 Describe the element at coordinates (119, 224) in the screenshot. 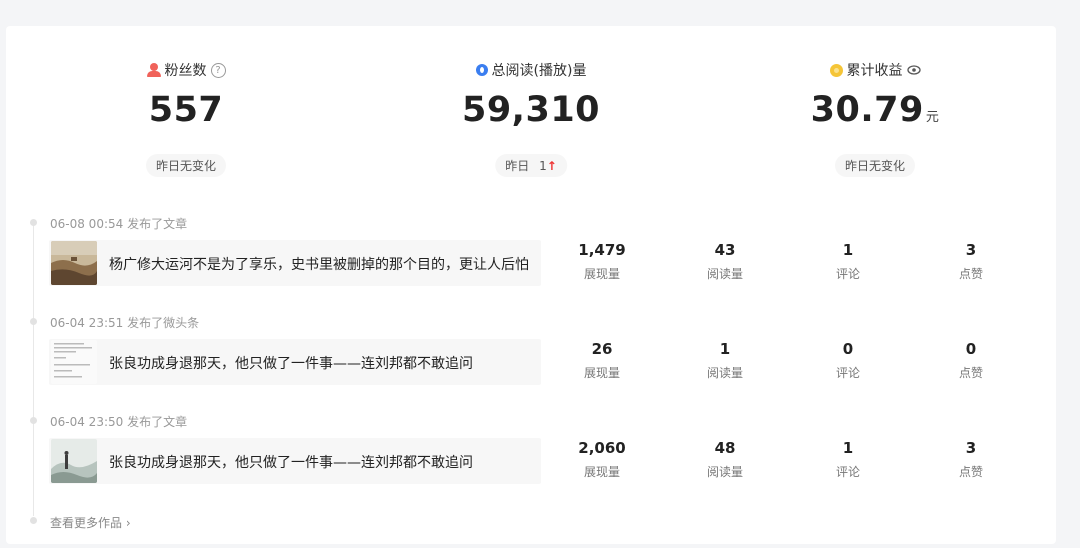

I see `item-meta: 06-08 00:54 发布了文章` at that location.